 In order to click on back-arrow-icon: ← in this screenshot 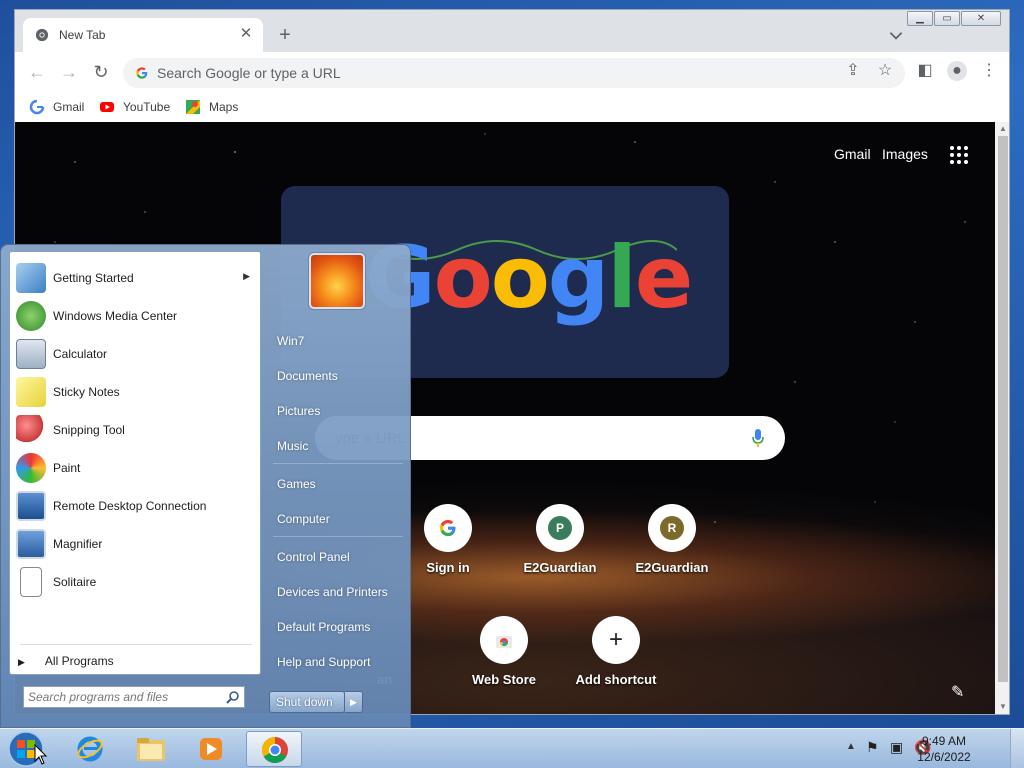, I will do `click(37, 72)`.